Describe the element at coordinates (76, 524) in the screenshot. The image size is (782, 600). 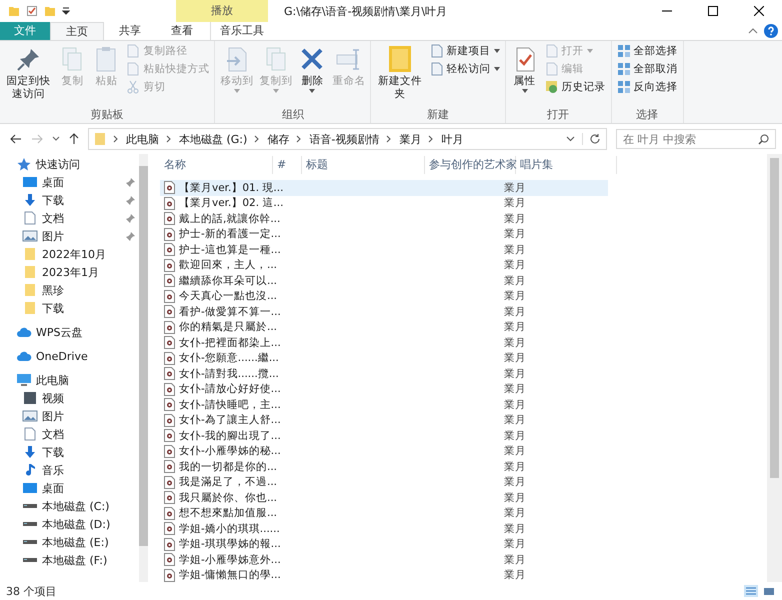
I see `sidebar-item: 本地磁盘 (D:)` at that location.